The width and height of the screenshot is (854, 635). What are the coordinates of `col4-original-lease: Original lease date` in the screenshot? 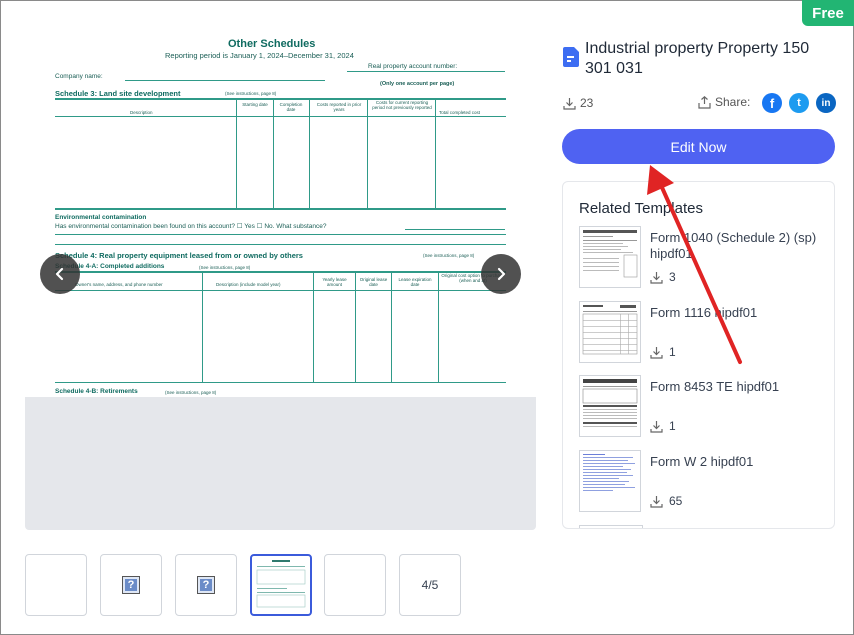 It's located at (373, 282).